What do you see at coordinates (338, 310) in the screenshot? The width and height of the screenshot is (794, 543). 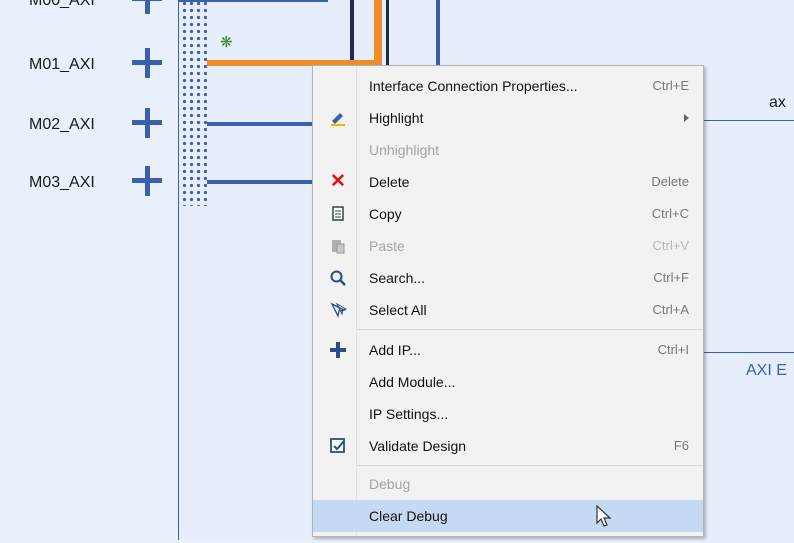 I see `select-all-icon` at bounding box center [338, 310].